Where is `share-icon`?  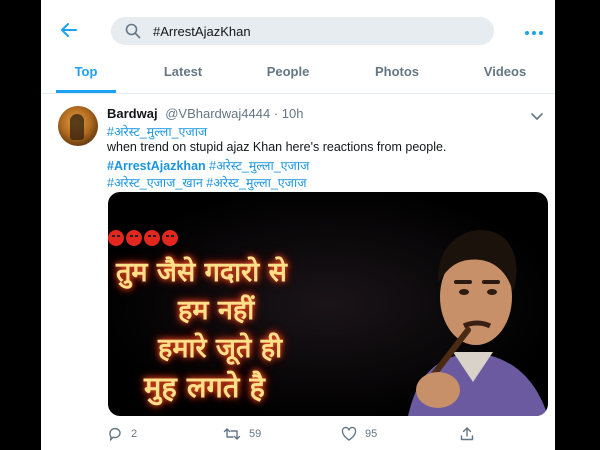 share-icon is located at coordinates (467, 434).